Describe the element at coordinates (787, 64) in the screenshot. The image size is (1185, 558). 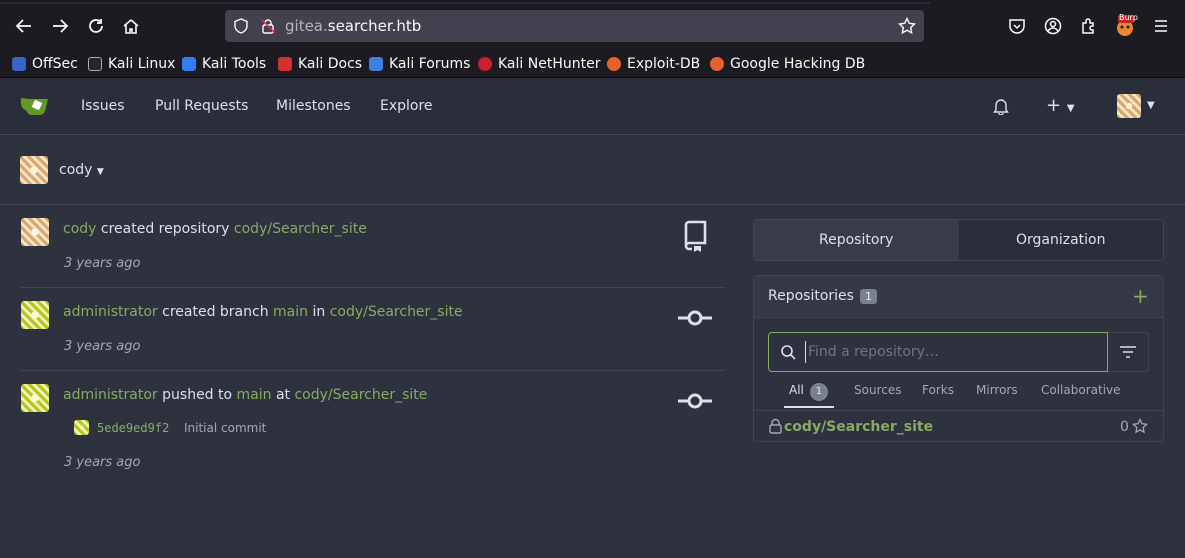
I see `bookmark-google-hacking-db: Google Hacking DB` at that location.